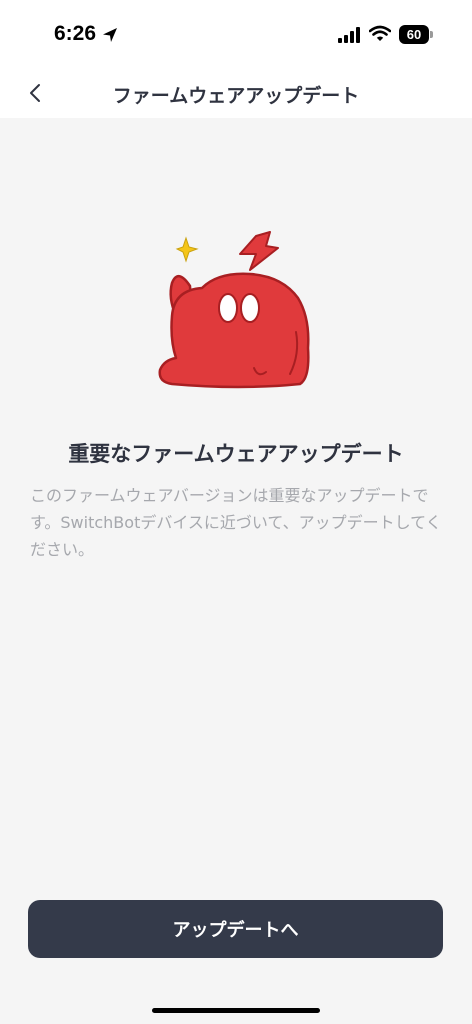 The width and height of the screenshot is (472, 1024). Describe the element at coordinates (75, 33) in the screenshot. I see `status-time: 6:26` at that location.